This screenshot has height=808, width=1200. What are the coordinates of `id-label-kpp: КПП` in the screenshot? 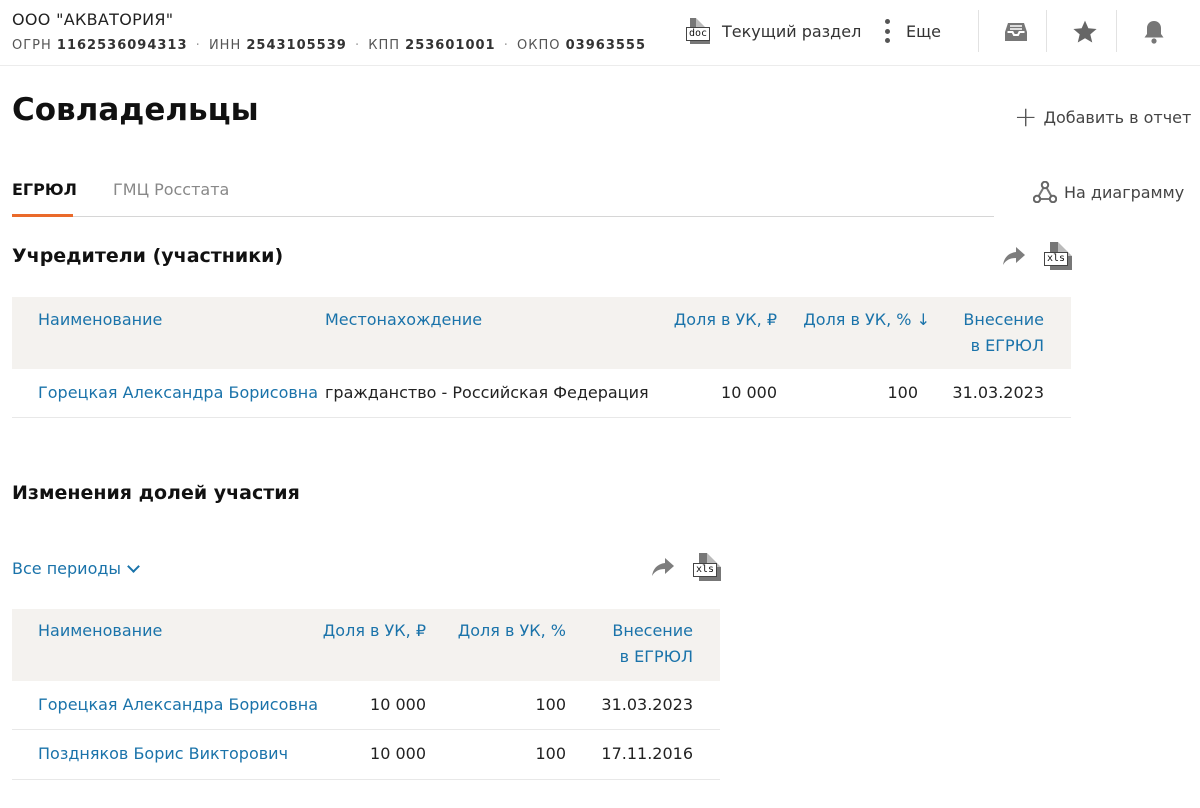 It's located at (384, 45).